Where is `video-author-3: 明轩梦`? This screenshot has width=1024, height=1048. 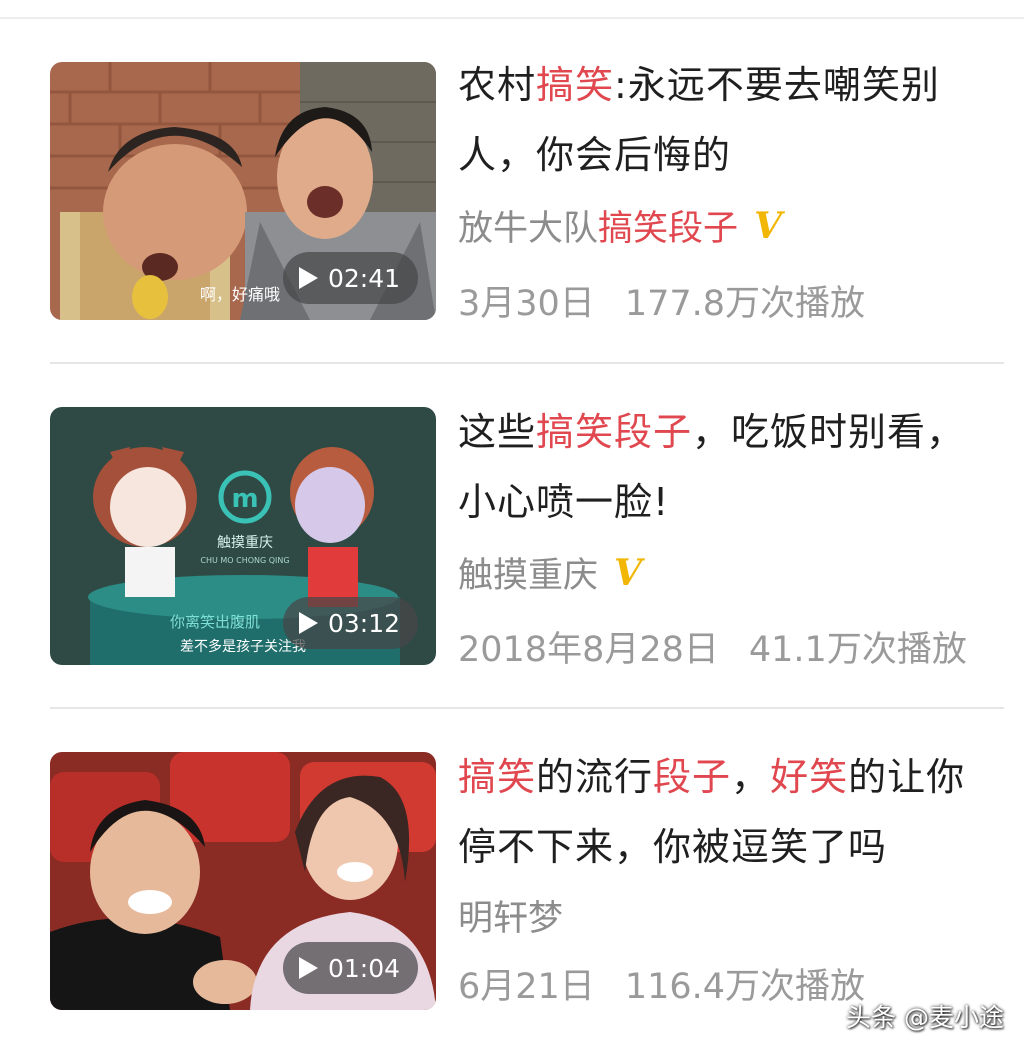 video-author-3: 明轩梦 is located at coordinates (510, 915).